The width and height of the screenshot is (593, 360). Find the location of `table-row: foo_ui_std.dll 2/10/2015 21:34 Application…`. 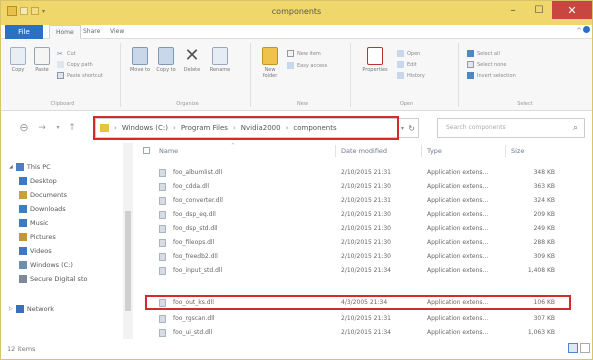

table-row: foo_ui_std.dll 2/10/2015 21:34 Application… is located at coordinates (357, 333).